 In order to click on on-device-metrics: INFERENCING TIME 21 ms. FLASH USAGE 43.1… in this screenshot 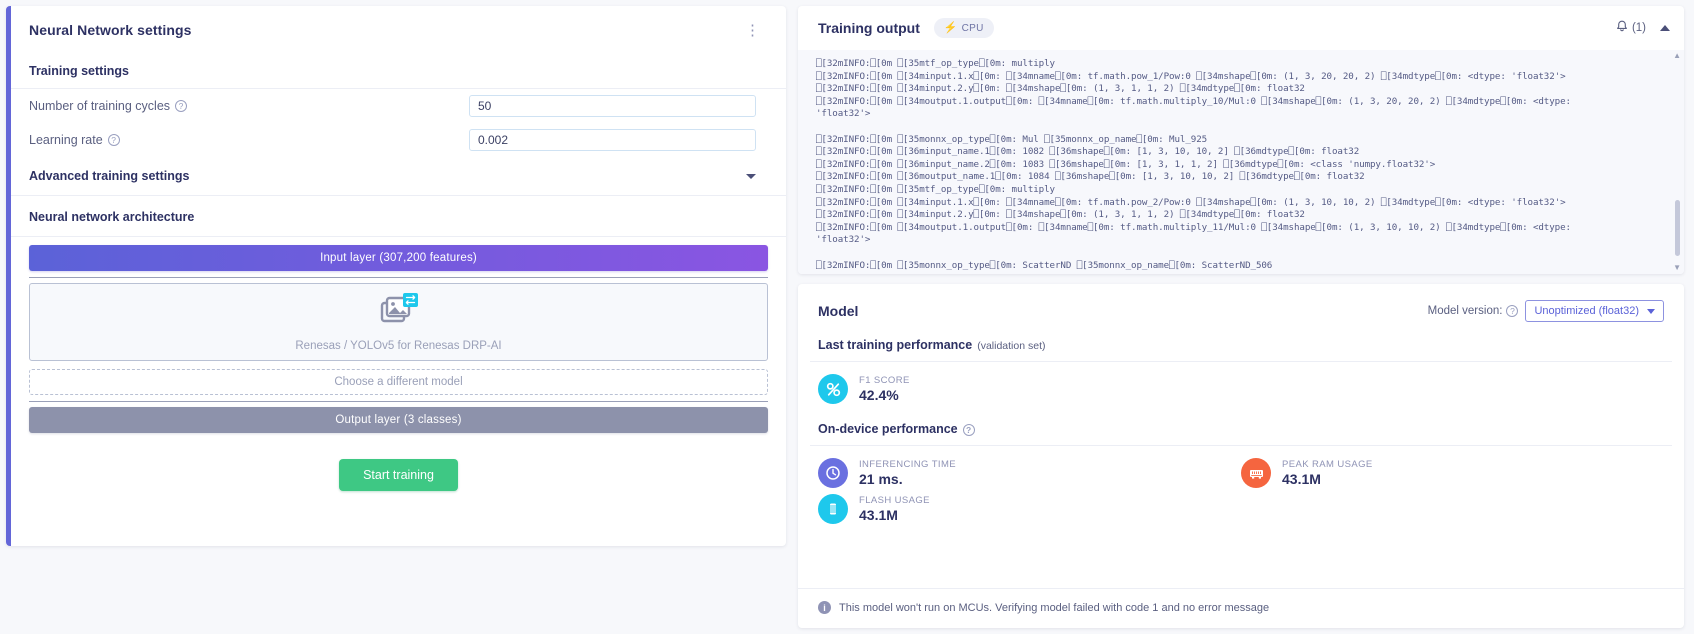, I will do `click(1241, 487)`.